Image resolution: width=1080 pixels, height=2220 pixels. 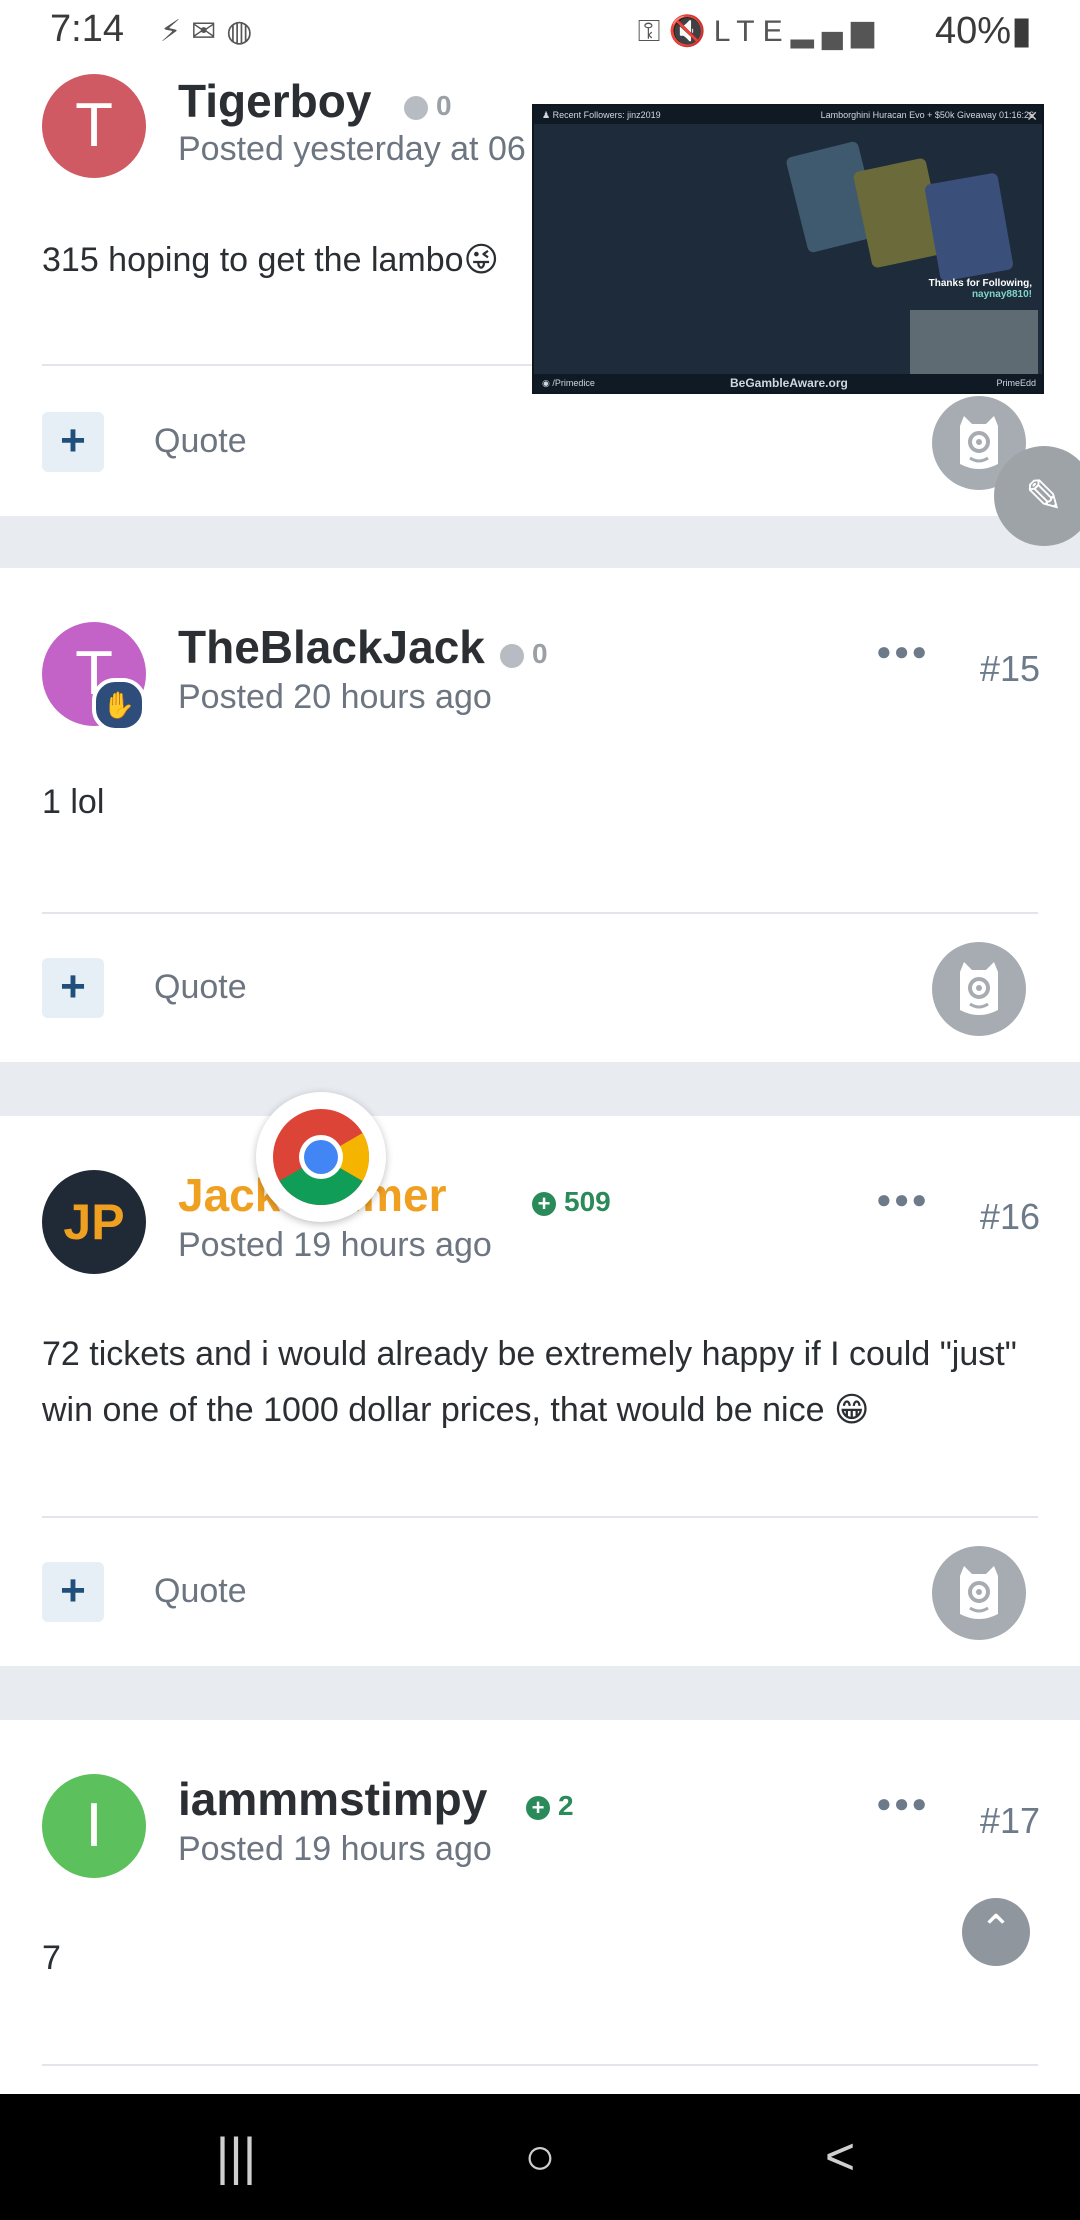 I want to click on status-bar: 7:14 ⚡✉◍ ⚿🔇LTE▂▄▆ 40%▮, so click(x=540, y=33).